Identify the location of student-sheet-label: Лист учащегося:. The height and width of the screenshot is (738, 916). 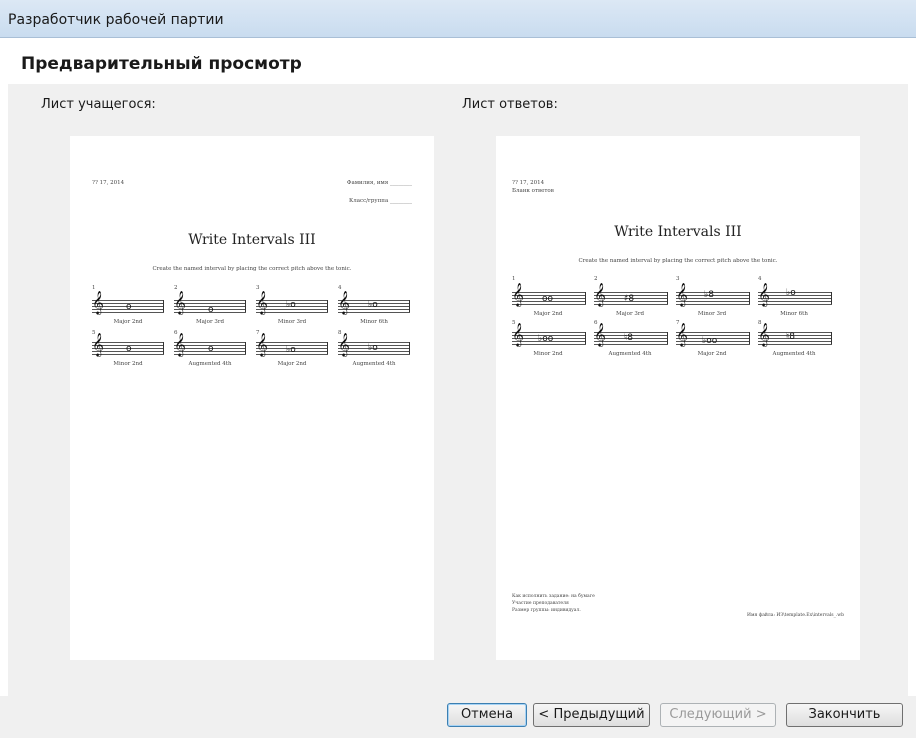
(98, 104).